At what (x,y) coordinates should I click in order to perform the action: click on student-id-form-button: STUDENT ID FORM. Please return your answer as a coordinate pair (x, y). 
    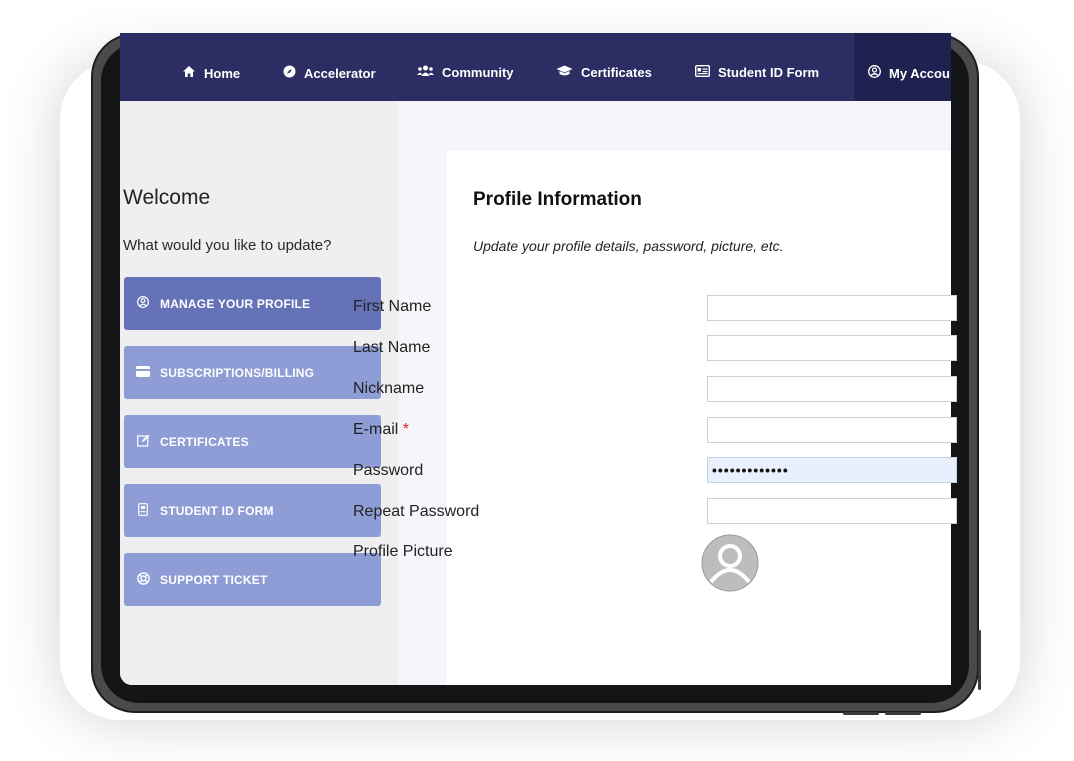
    Looking at the image, I should click on (252, 510).